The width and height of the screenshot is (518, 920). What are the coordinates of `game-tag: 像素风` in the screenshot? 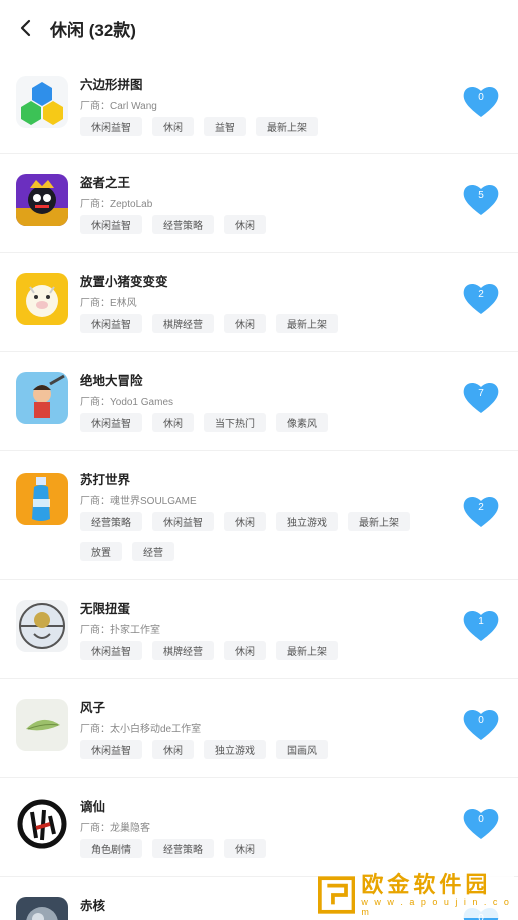 It's located at (302, 422).